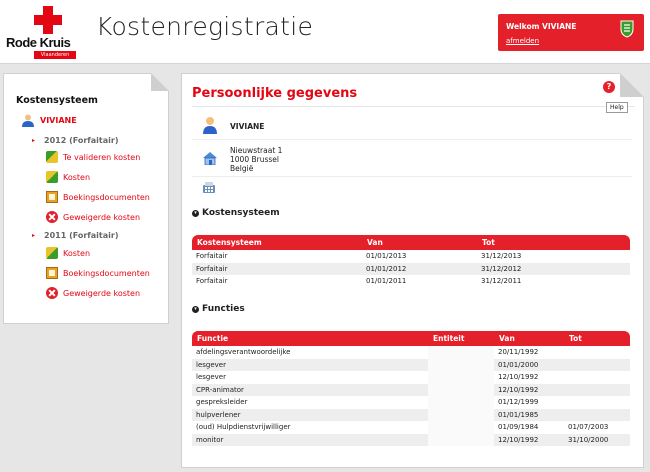 The height and width of the screenshot is (472, 650). Describe the element at coordinates (93, 157) in the screenshot. I see `sidebar-item-te-valideren-kosten: Te valideren kosten` at that location.